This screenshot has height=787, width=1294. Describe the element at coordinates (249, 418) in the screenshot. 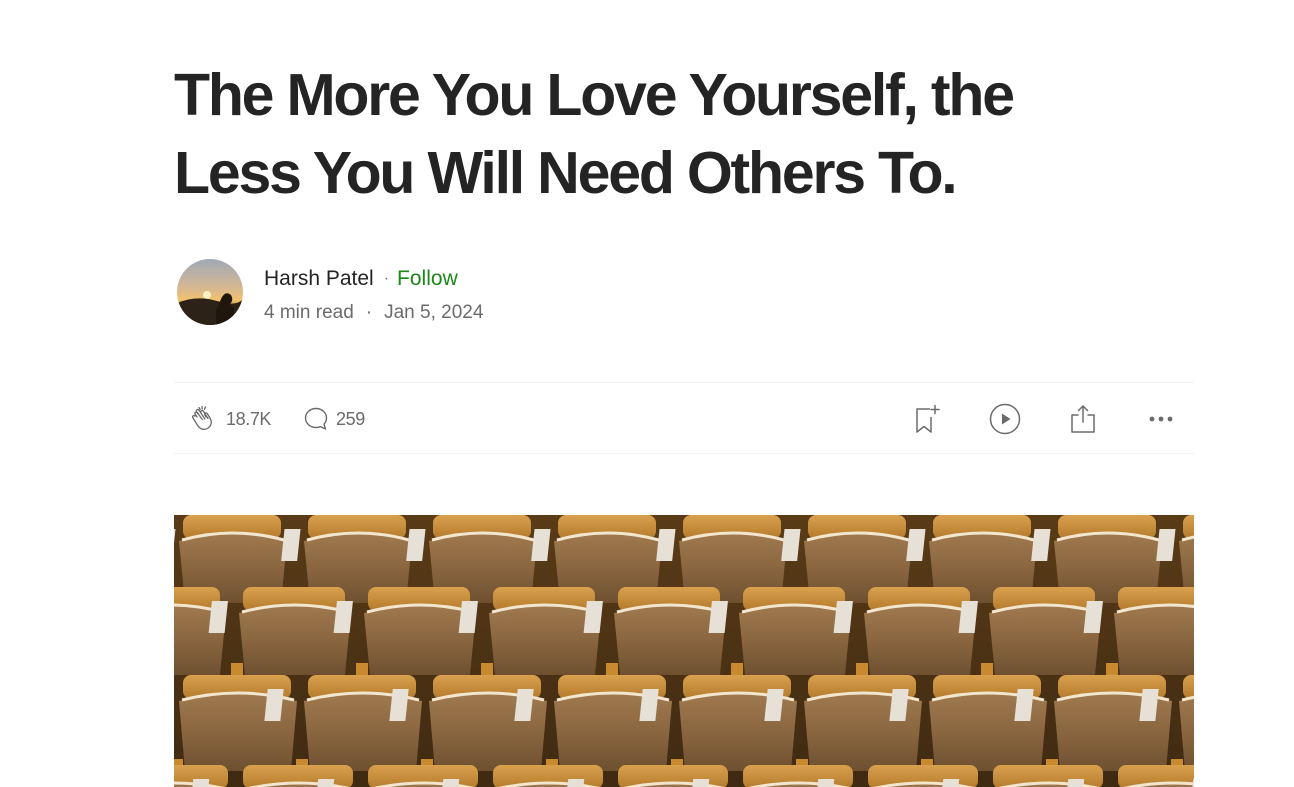

I see `clap-count: 18.7K` at that location.